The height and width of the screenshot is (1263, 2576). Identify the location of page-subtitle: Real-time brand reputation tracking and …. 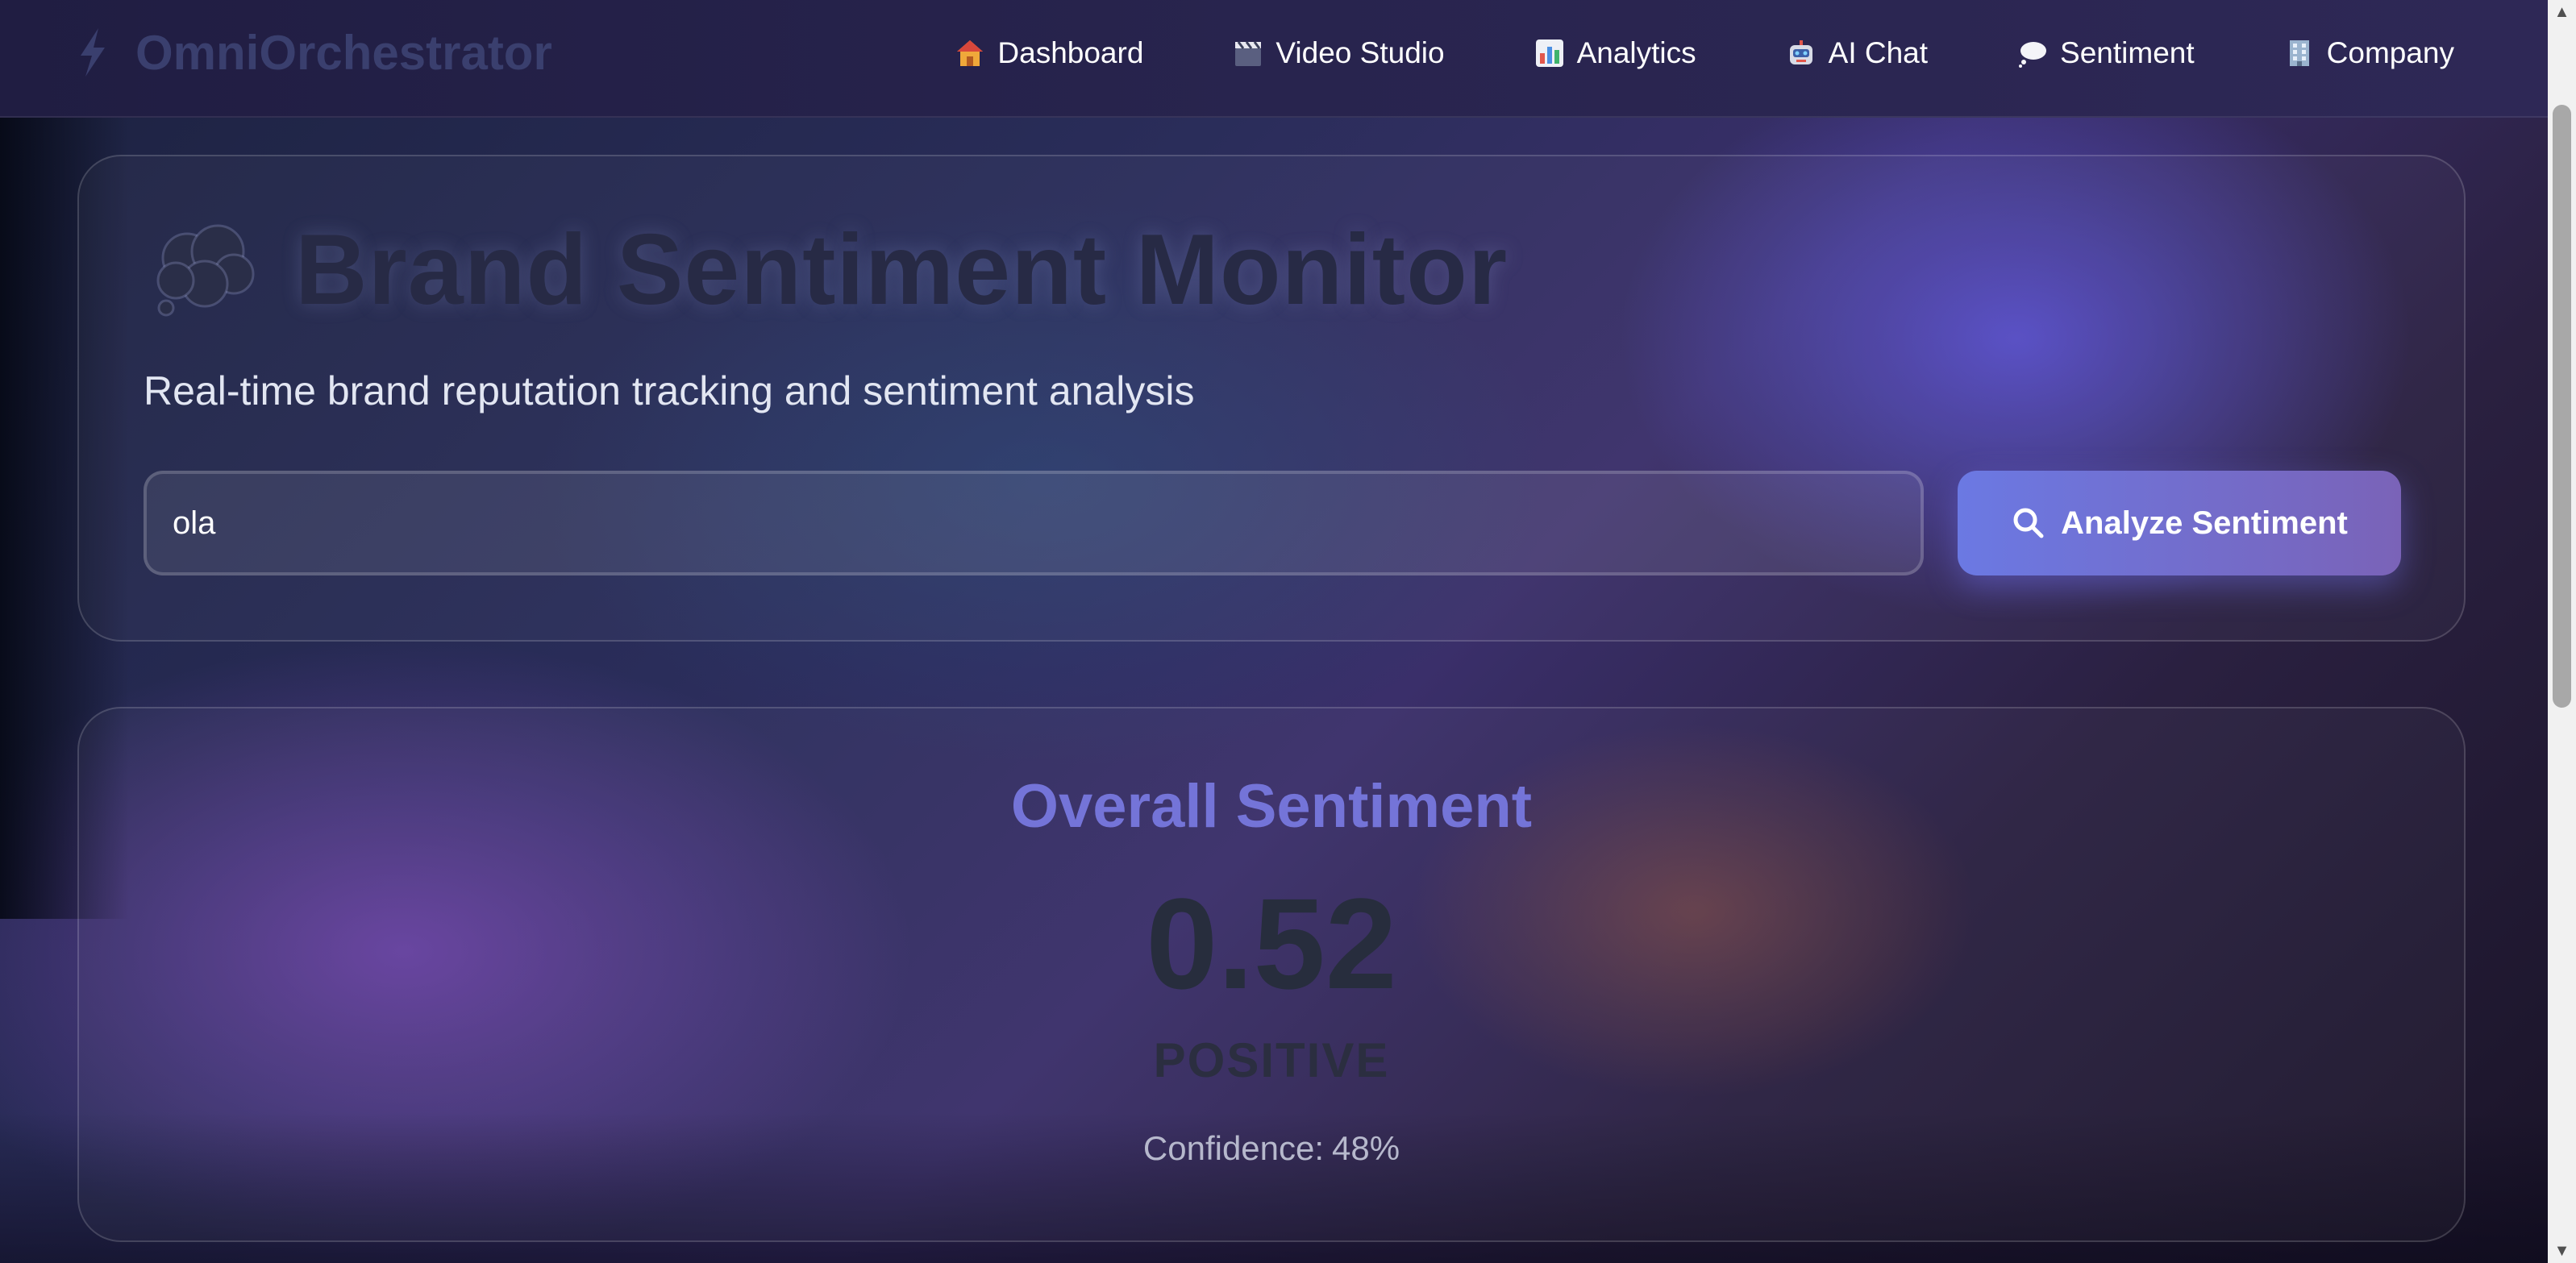
(670, 391).